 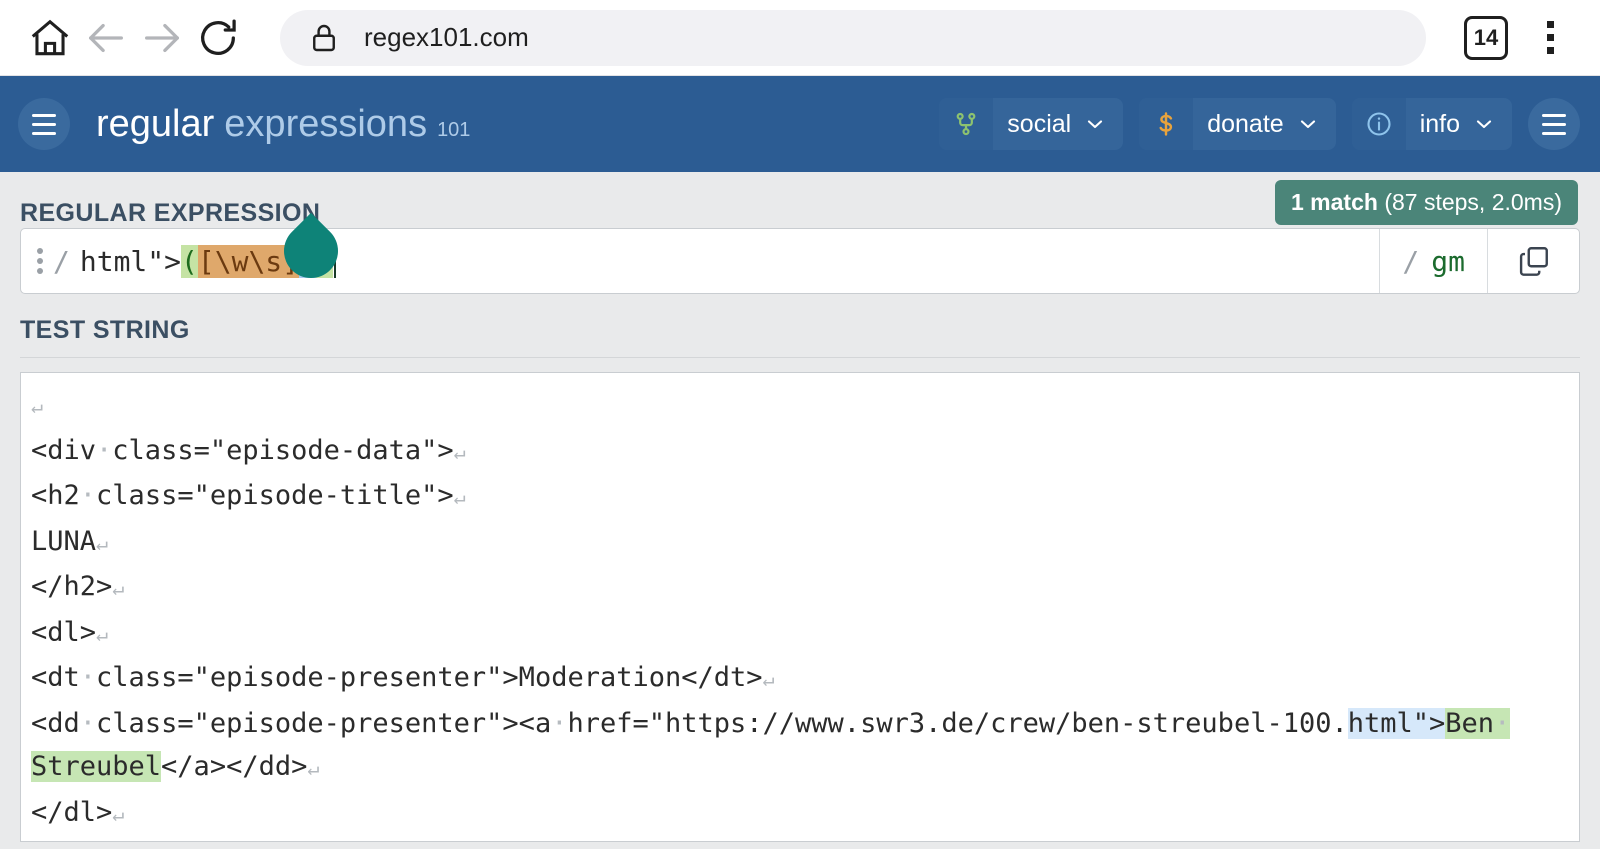 I want to click on brand-part-101: 101, so click(x=454, y=129).